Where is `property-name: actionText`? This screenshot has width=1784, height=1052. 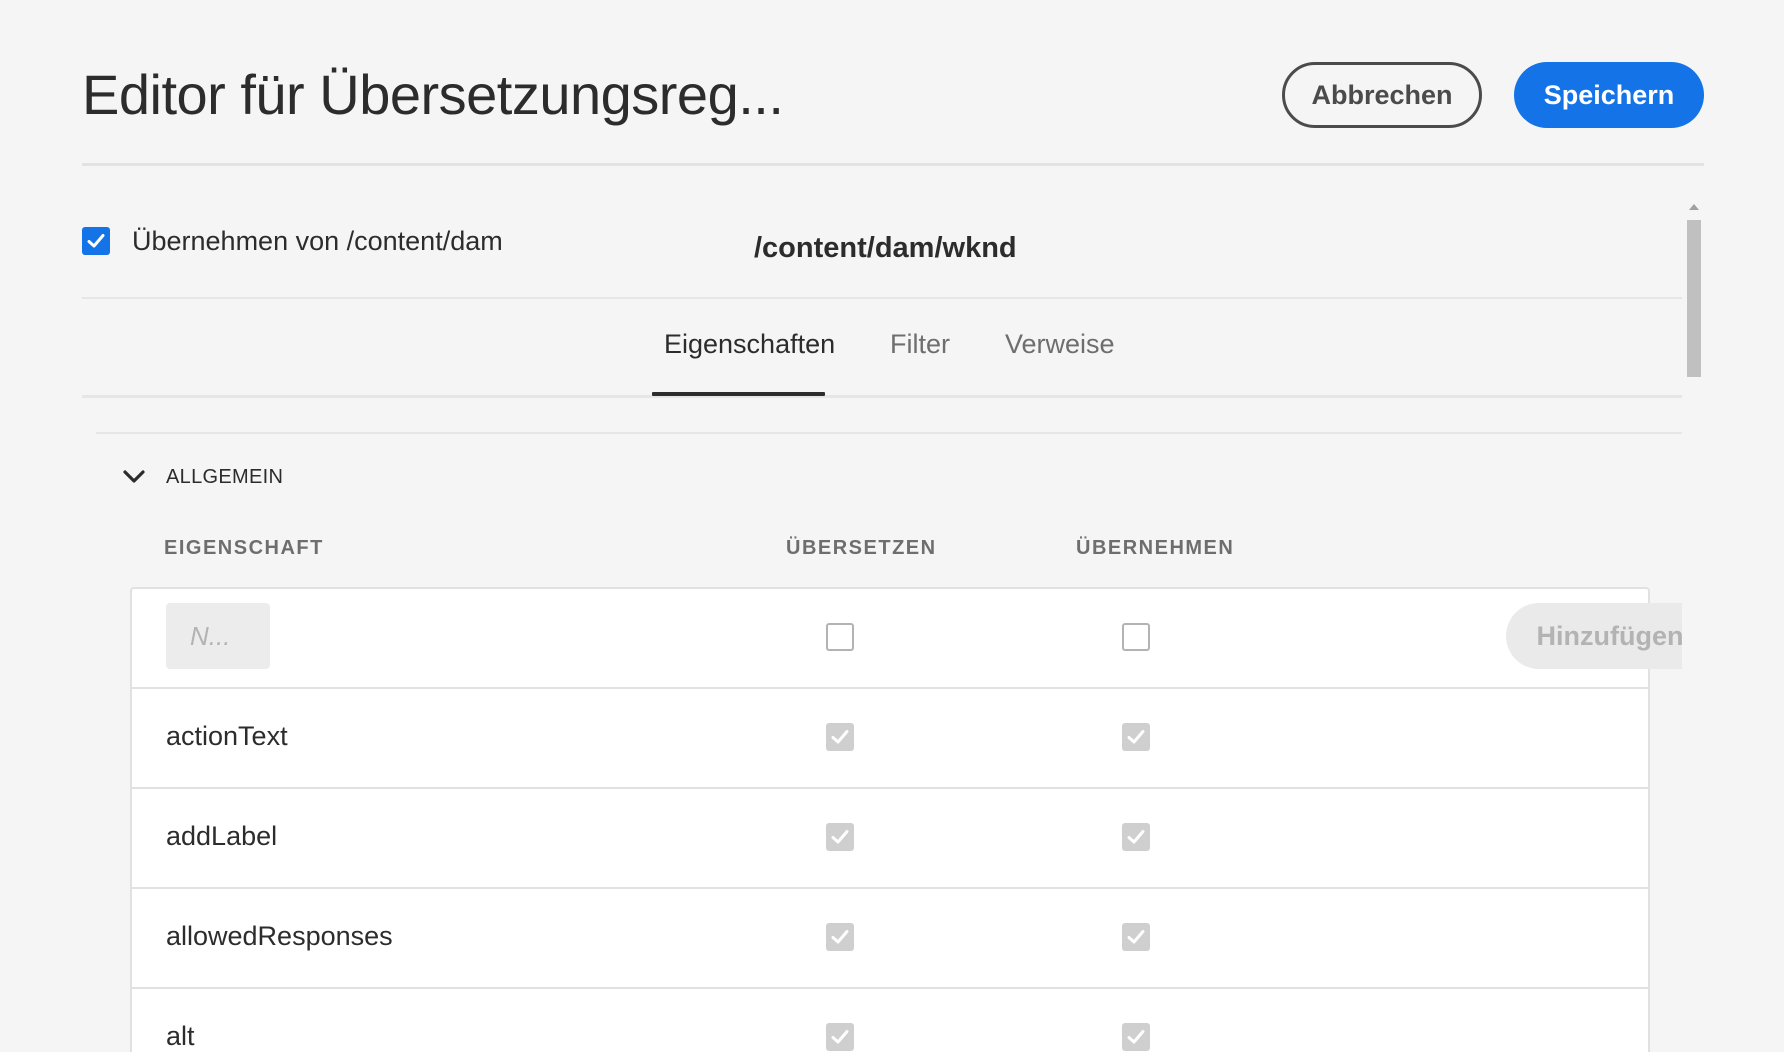 property-name: actionText is located at coordinates (227, 736).